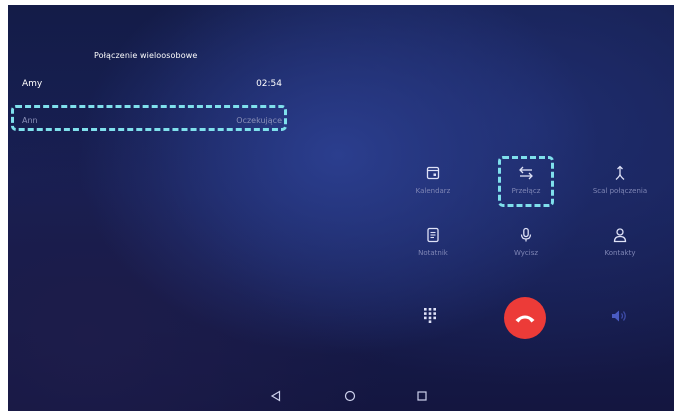  Describe the element at coordinates (526, 247) in the screenshot. I see `mute-button: Wycisz` at that location.